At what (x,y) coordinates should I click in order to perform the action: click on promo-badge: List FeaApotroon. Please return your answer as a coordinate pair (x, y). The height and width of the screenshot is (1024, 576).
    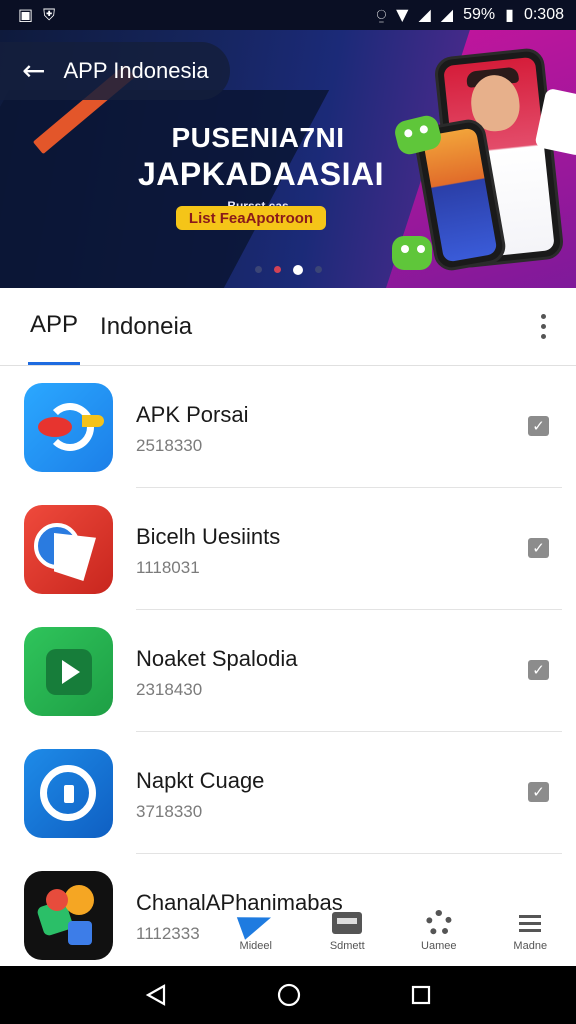
    Looking at the image, I should click on (251, 218).